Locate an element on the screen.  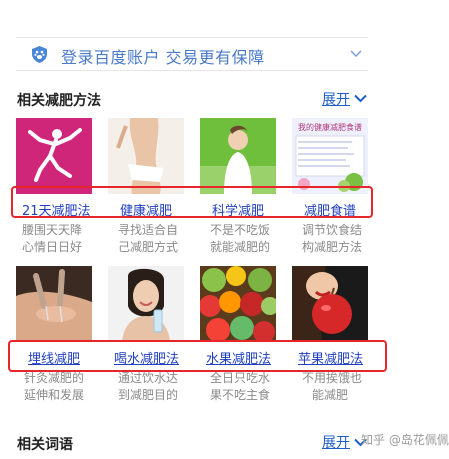
card-desc-line2: 延伸和发展 is located at coordinates (54, 395).